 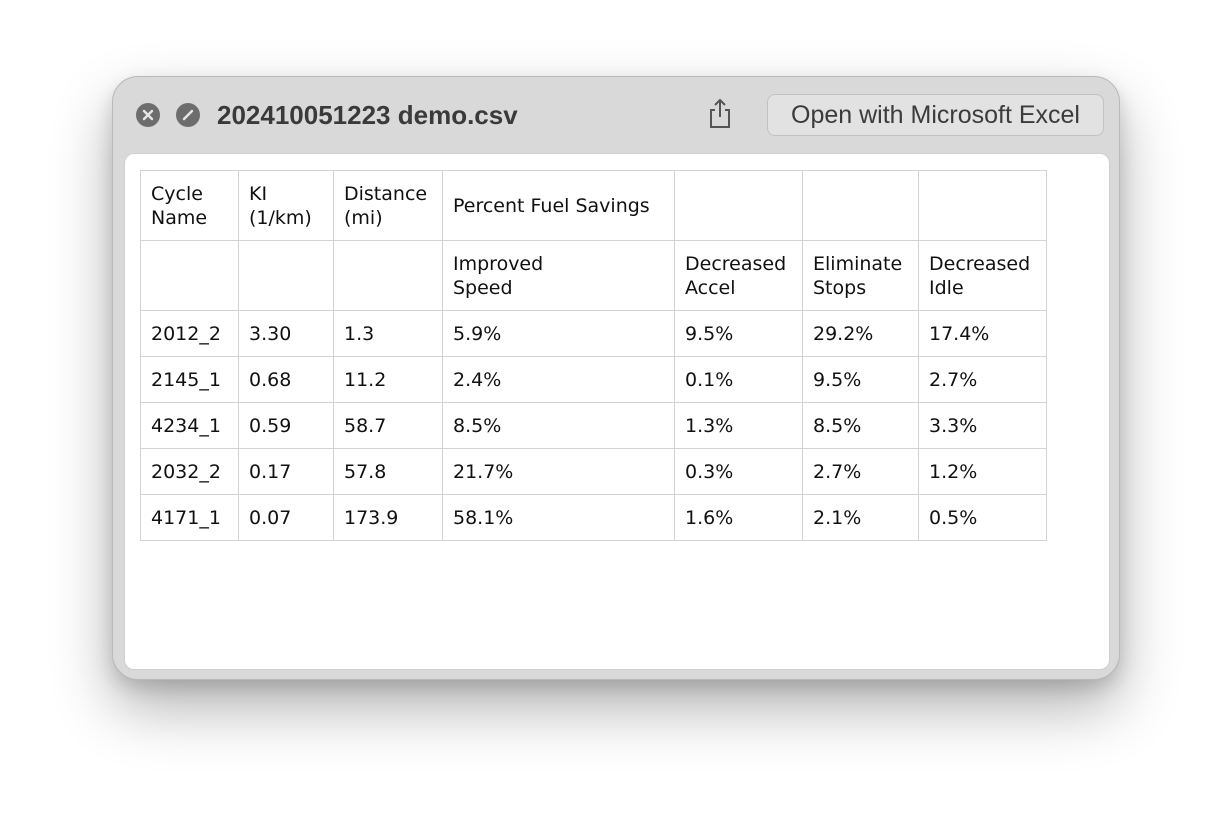 What do you see at coordinates (388, 379) in the screenshot?
I see `table-cell: 11.2` at bounding box center [388, 379].